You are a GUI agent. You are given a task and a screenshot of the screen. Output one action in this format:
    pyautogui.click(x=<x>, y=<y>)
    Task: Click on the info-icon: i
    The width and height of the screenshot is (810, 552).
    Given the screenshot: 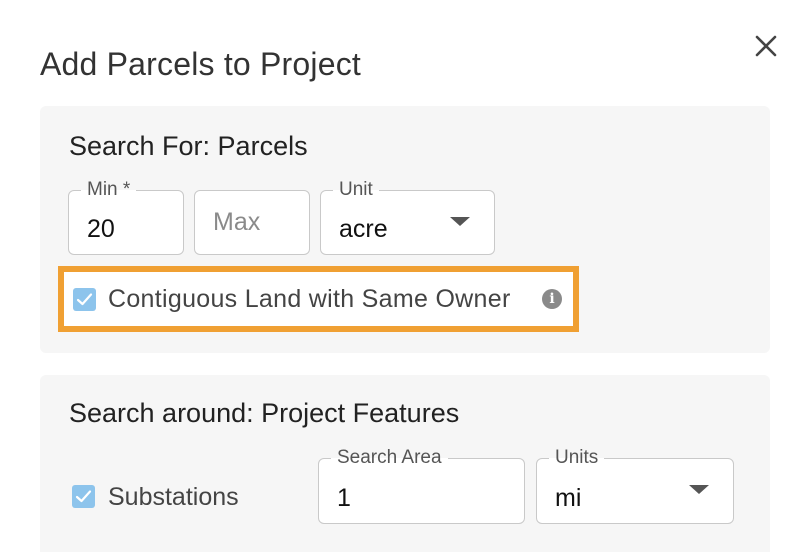 What is the action you would take?
    pyautogui.click(x=552, y=299)
    